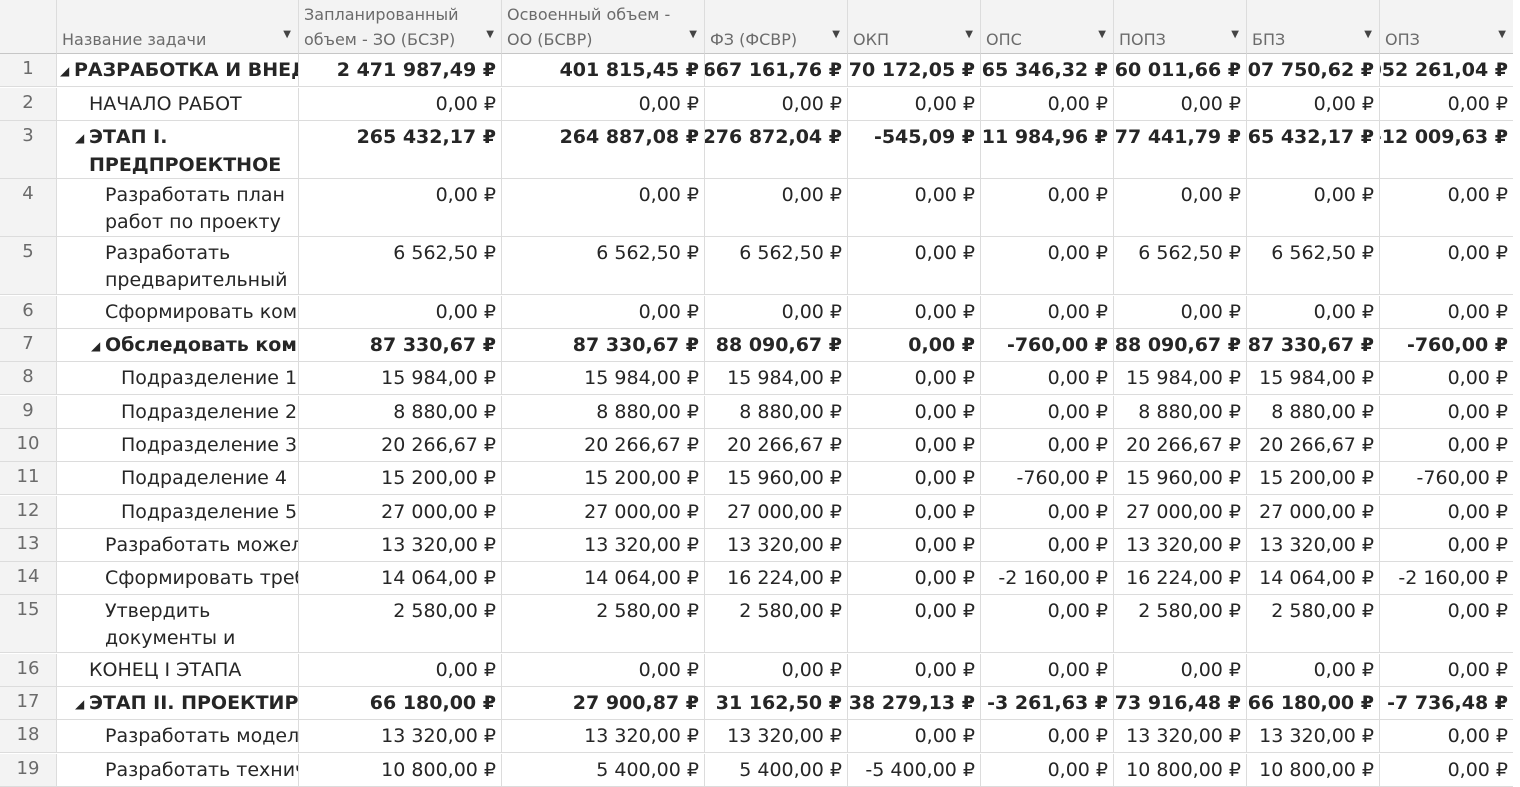 This screenshot has width=1520, height=787. Describe the element at coordinates (28, 545) in the screenshot. I see `row-number: 13` at that location.